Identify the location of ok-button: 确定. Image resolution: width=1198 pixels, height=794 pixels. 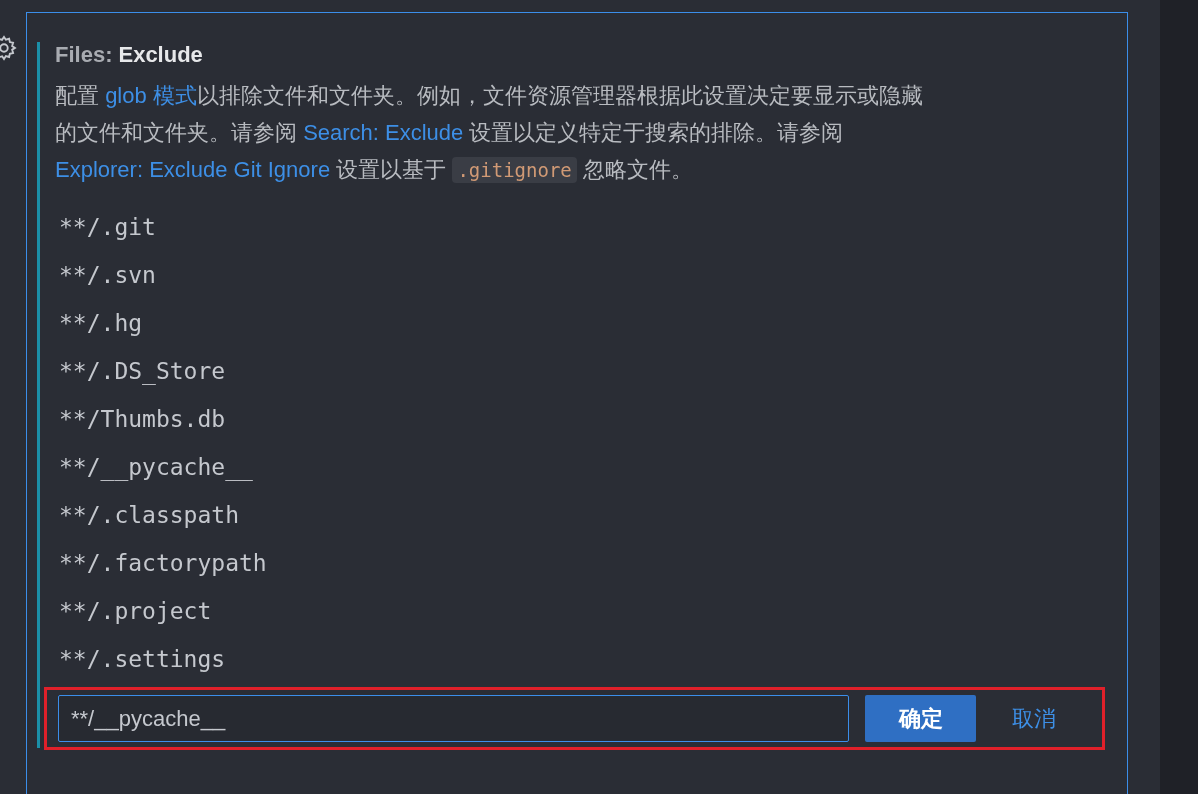
(920, 718).